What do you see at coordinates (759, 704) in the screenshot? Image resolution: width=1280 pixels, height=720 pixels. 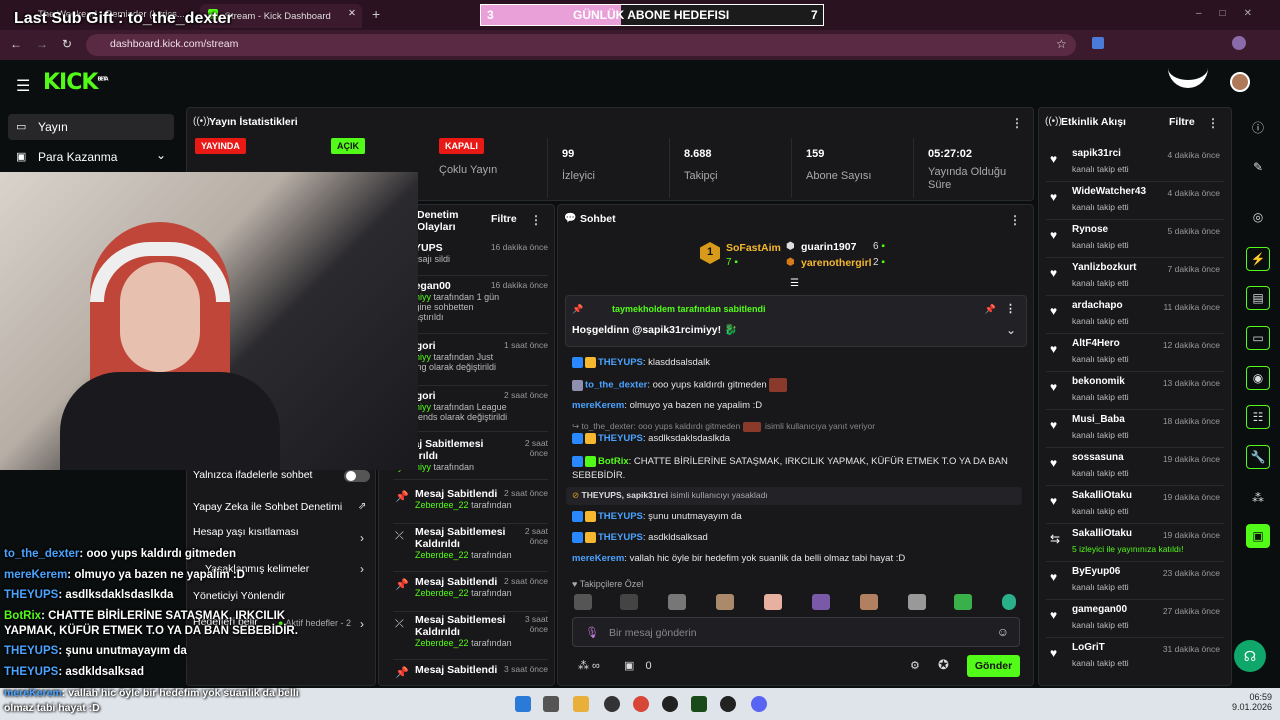 I see `discord-icon` at bounding box center [759, 704].